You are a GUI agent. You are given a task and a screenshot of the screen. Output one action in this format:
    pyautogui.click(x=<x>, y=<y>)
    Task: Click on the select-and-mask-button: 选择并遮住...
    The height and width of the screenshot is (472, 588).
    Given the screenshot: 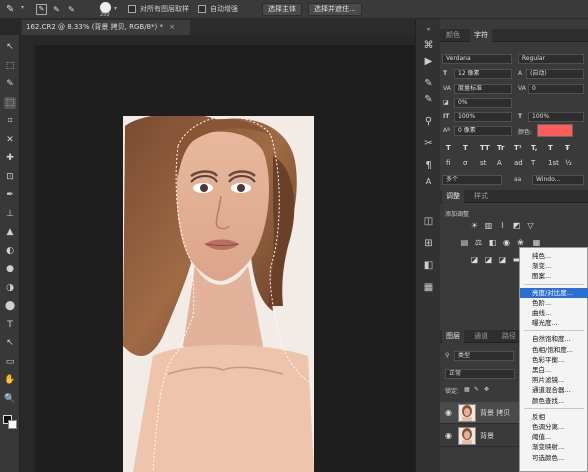 What is the action you would take?
    pyautogui.click(x=335, y=9)
    